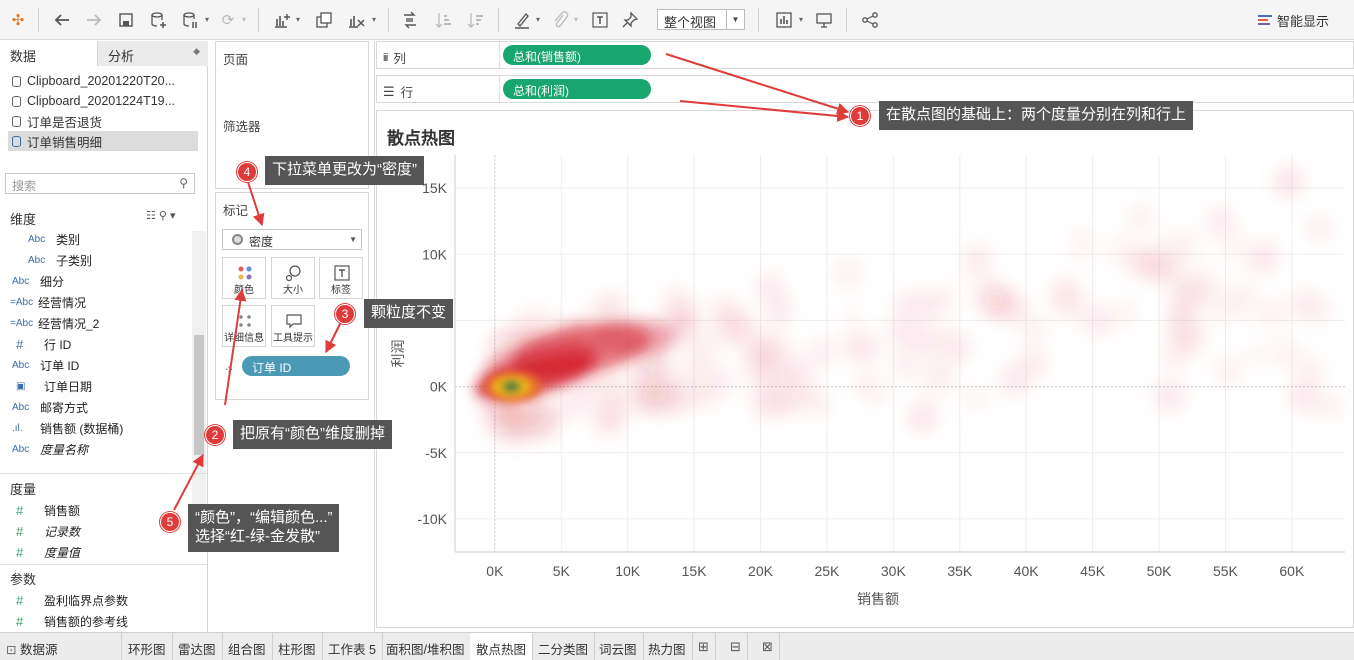 This screenshot has width=1354, height=660. I want to click on x-tick-label: 40K, so click(1027, 571).